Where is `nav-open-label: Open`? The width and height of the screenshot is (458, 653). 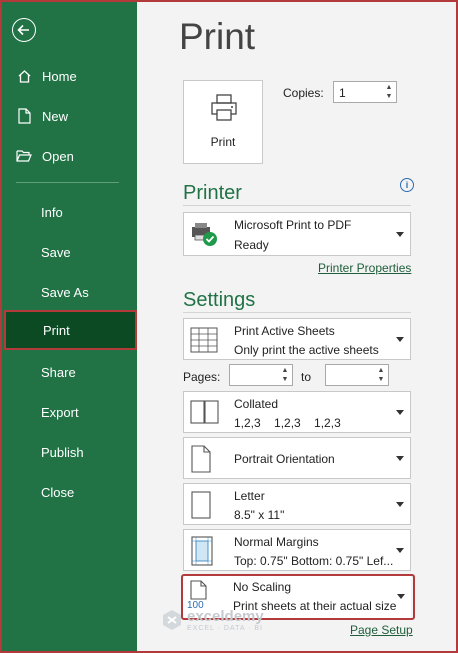
nav-open-label: Open is located at coordinates (58, 156).